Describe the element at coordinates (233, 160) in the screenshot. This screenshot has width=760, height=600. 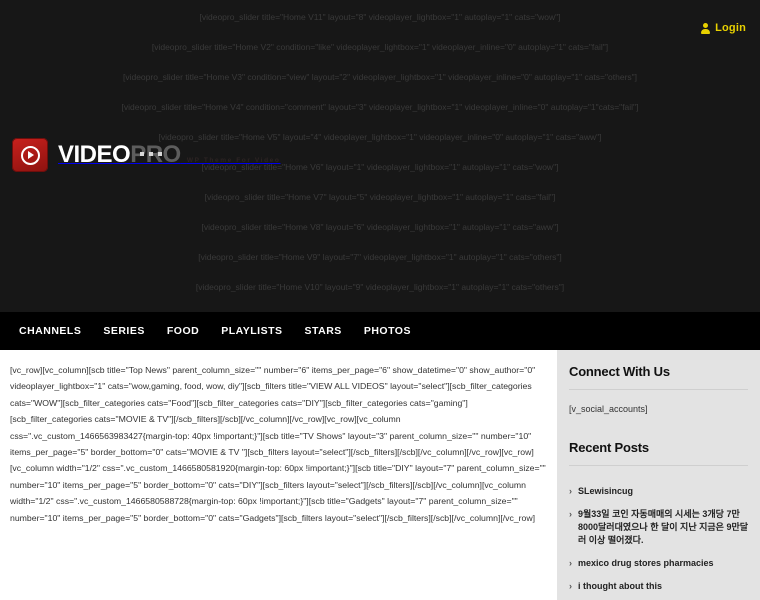
I see `logo-tagline: WP Theme For Video` at that location.